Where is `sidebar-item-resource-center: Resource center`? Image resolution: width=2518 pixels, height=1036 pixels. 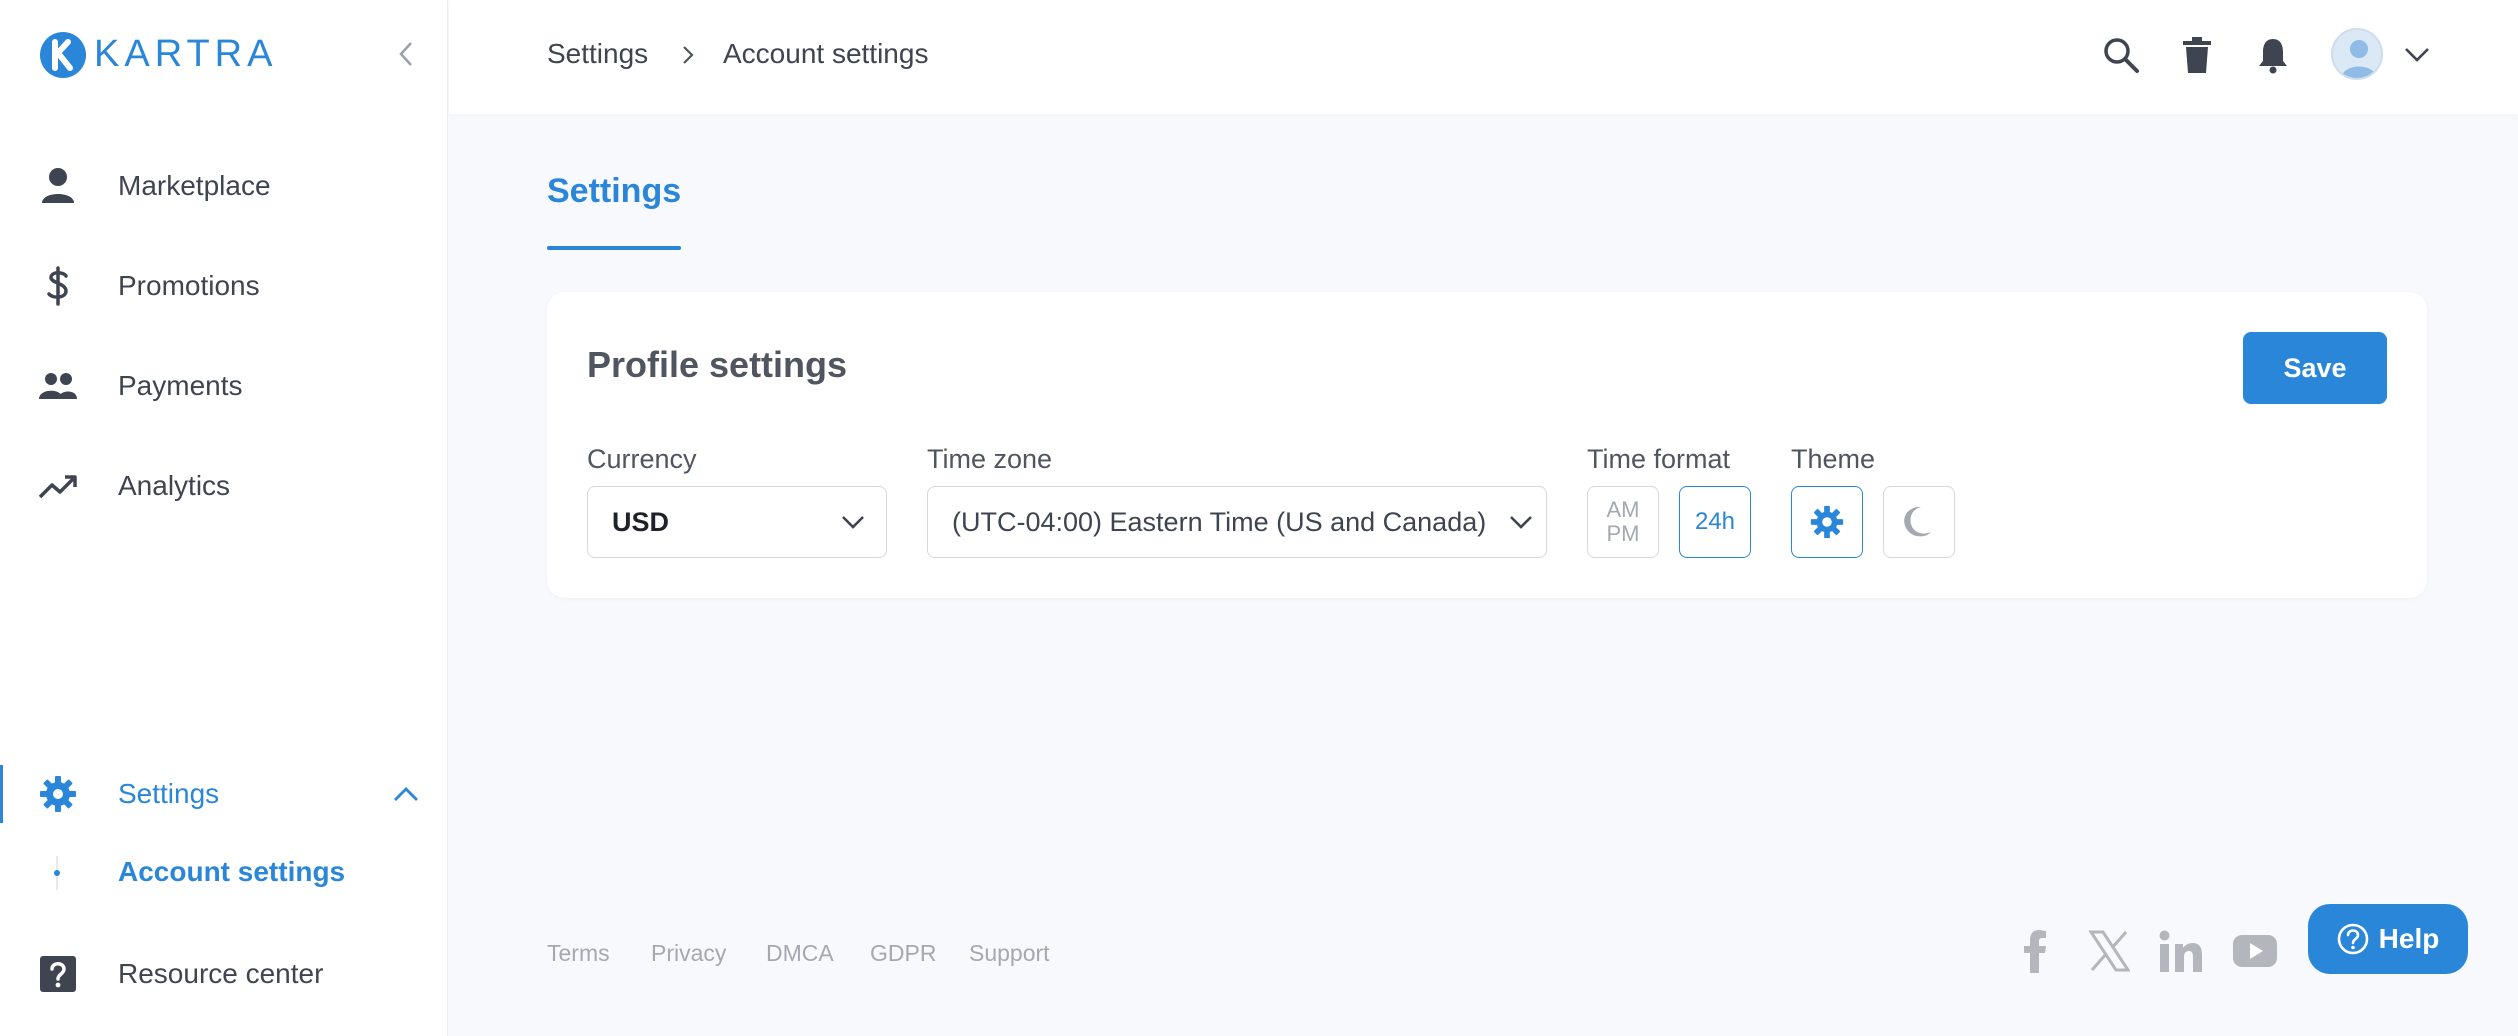
sidebar-item-resource-center: Resource center is located at coordinates (224, 974).